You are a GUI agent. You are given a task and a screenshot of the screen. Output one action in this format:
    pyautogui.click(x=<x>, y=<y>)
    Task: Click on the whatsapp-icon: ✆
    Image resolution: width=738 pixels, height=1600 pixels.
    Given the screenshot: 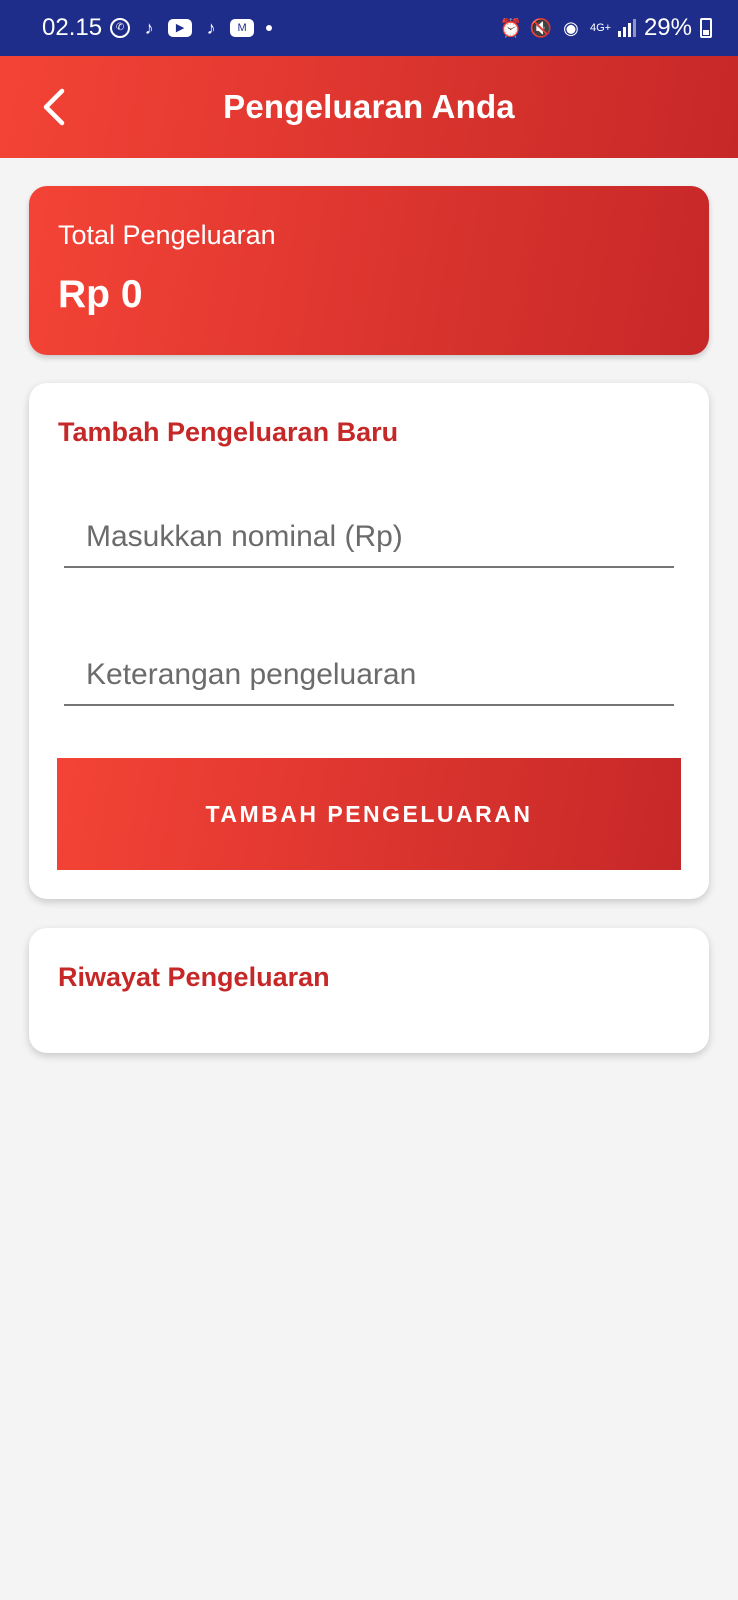 What is the action you would take?
    pyautogui.click(x=120, y=28)
    